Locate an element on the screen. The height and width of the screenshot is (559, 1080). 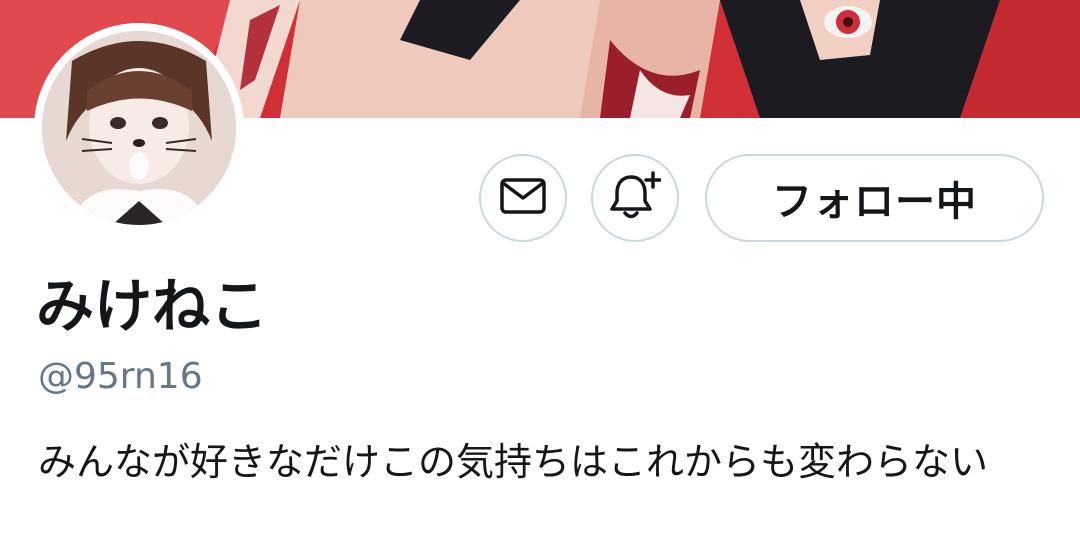
display-name: みけねこ is located at coordinates (152, 306).